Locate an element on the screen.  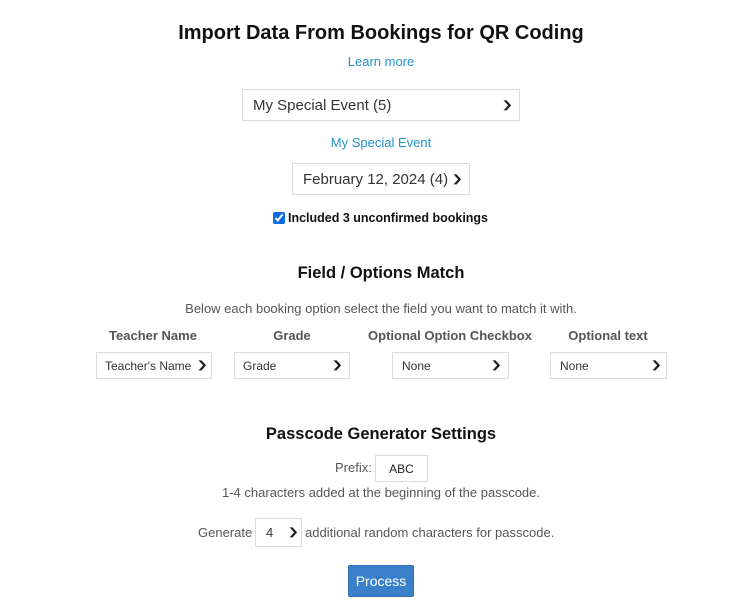
column-header-grade: Grade is located at coordinates (292, 335).